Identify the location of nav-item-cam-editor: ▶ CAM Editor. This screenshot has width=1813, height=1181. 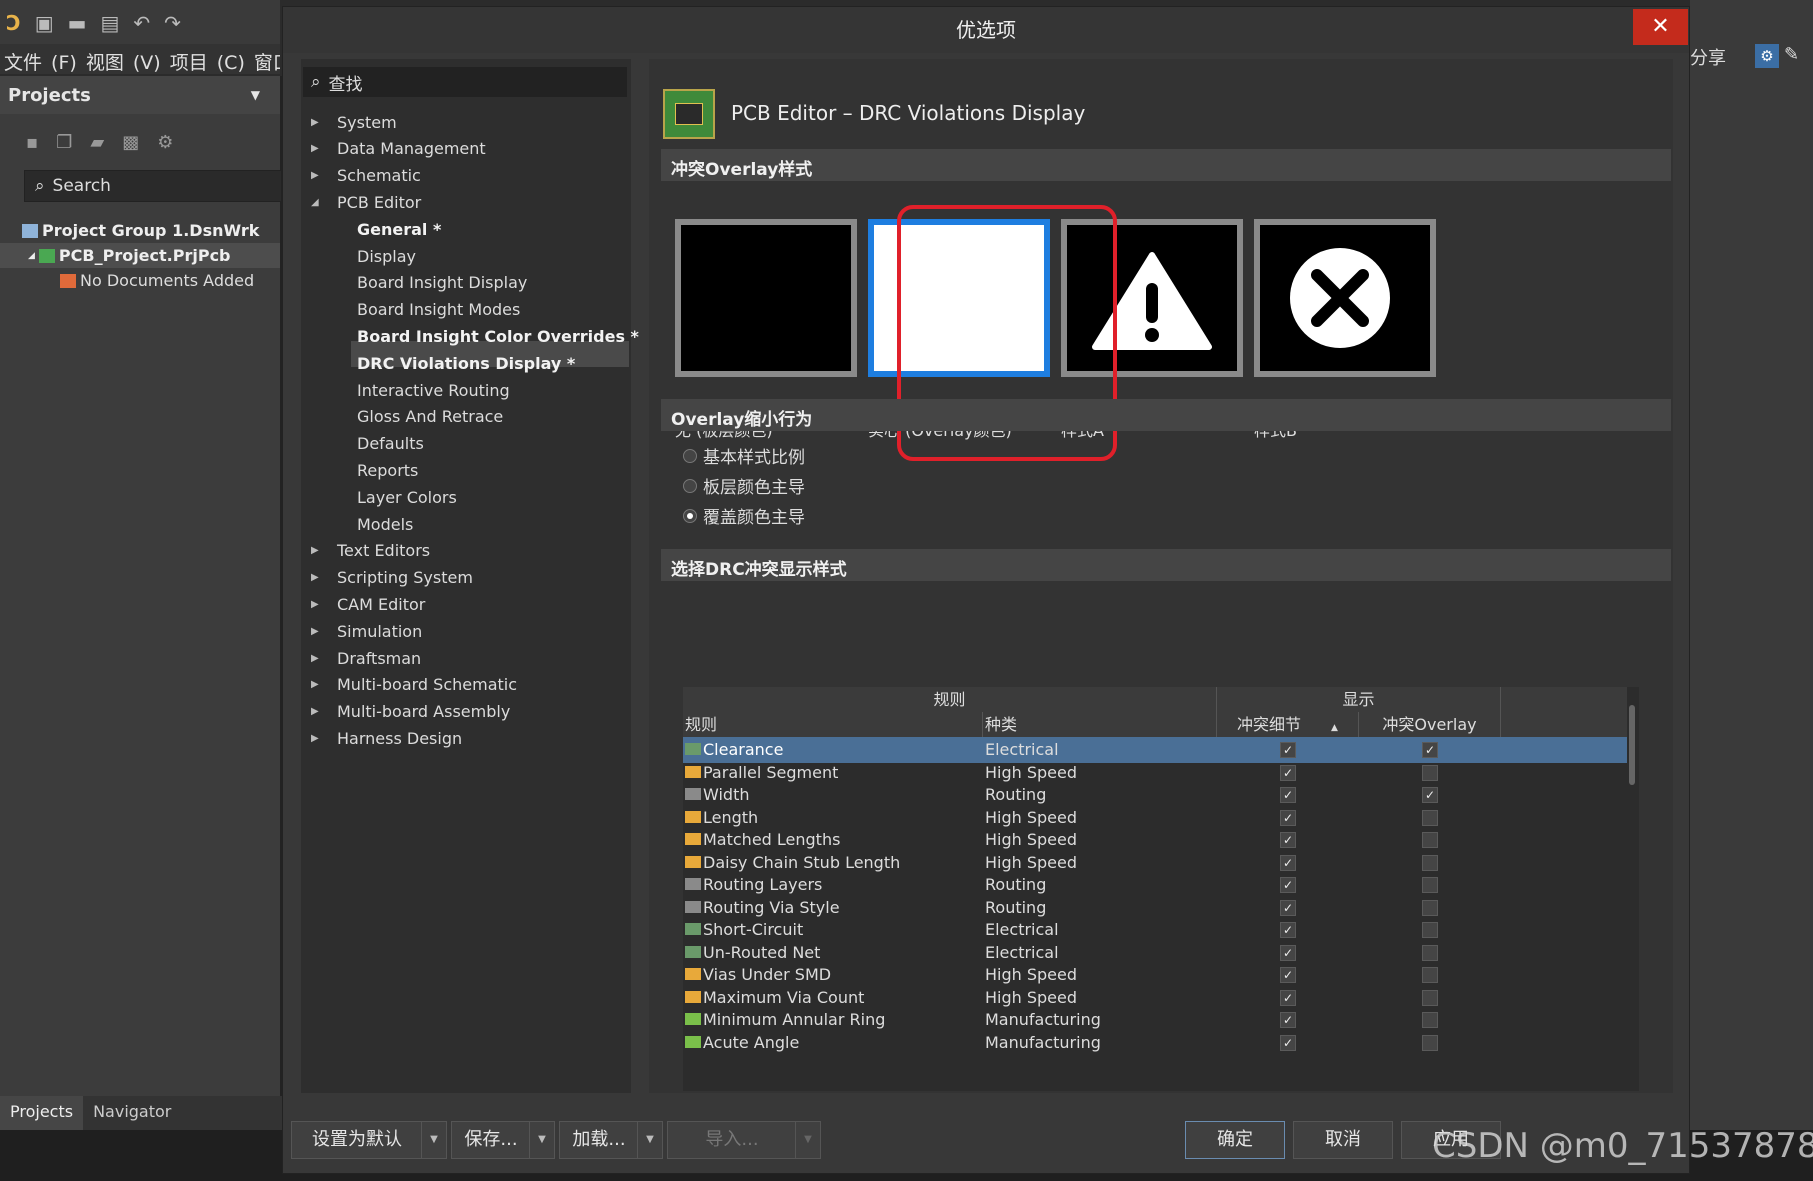
(368, 604).